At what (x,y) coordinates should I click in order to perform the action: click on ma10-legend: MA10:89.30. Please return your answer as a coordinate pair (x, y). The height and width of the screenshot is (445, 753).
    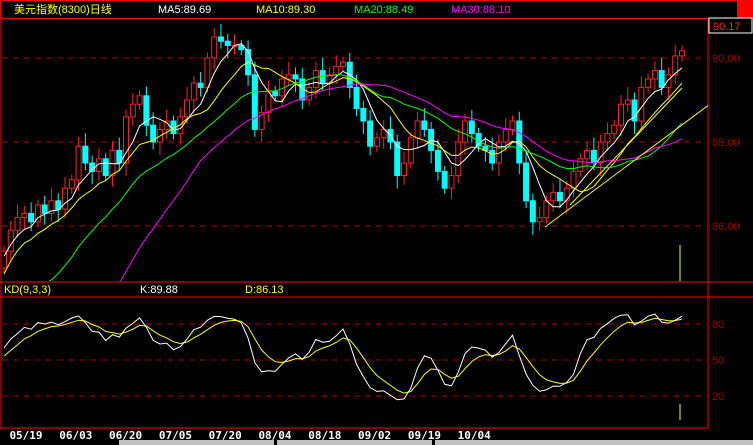
    Looking at the image, I should click on (285, 10).